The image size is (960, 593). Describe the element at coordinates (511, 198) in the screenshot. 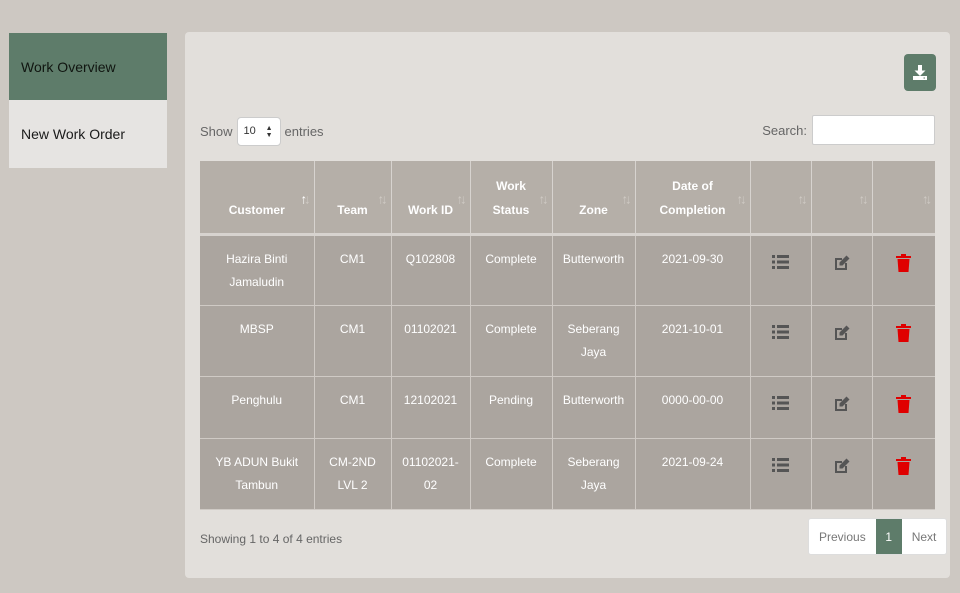

I see `col-header-work-status: Work Status ↑↓` at that location.